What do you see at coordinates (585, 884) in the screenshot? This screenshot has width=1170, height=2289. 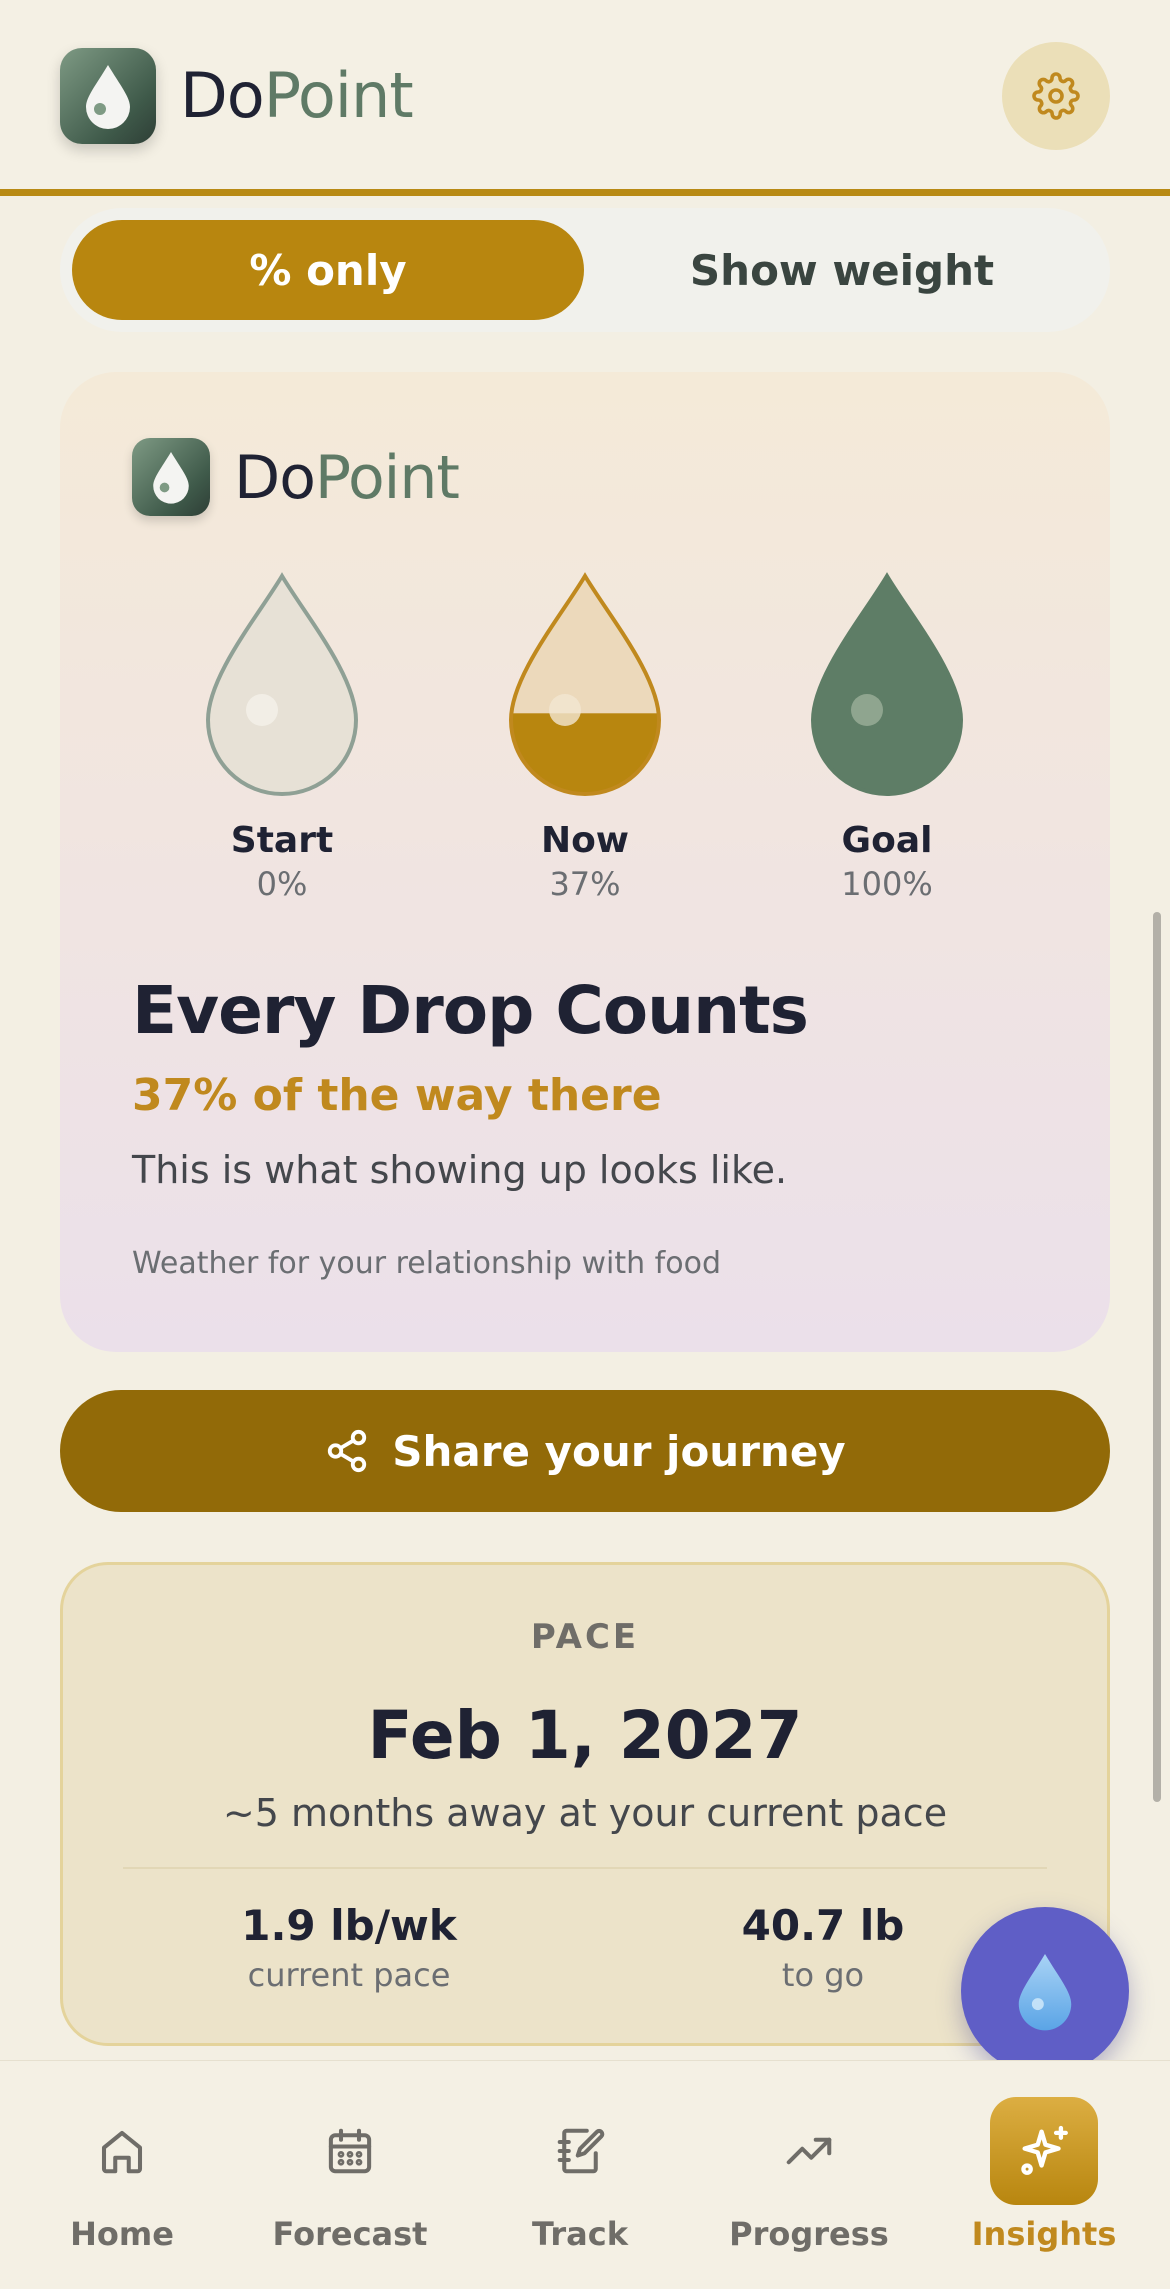 I see `drop-now-value: 37%` at bounding box center [585, 884].